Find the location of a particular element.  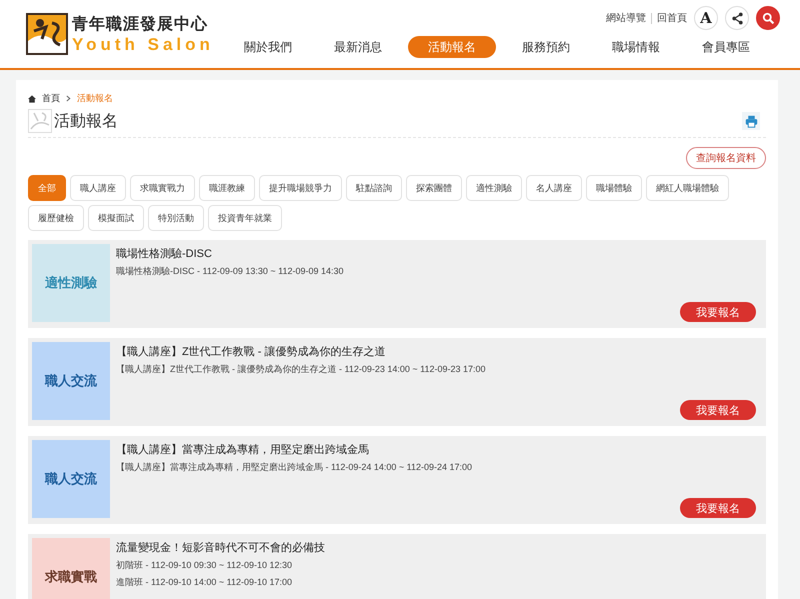

share-button is located at coordinates (737, 18).